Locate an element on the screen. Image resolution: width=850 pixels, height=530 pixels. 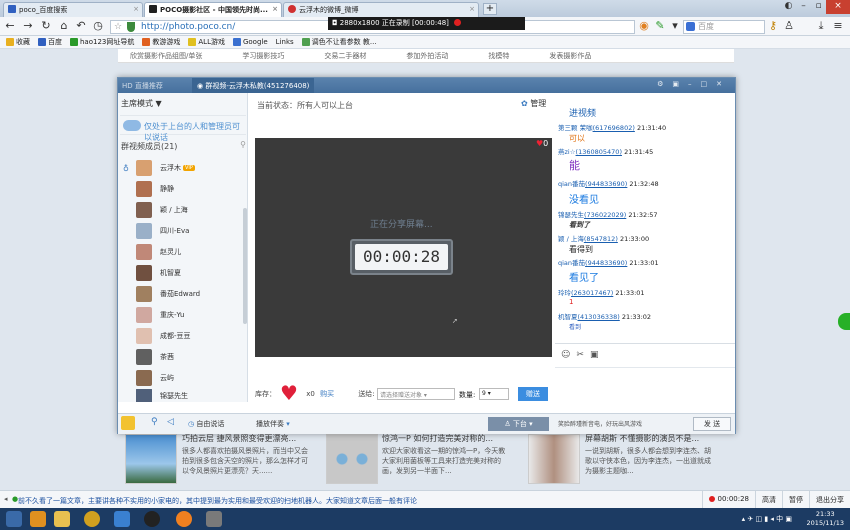
new-tab-button: + is located at coordinates (490, 9).